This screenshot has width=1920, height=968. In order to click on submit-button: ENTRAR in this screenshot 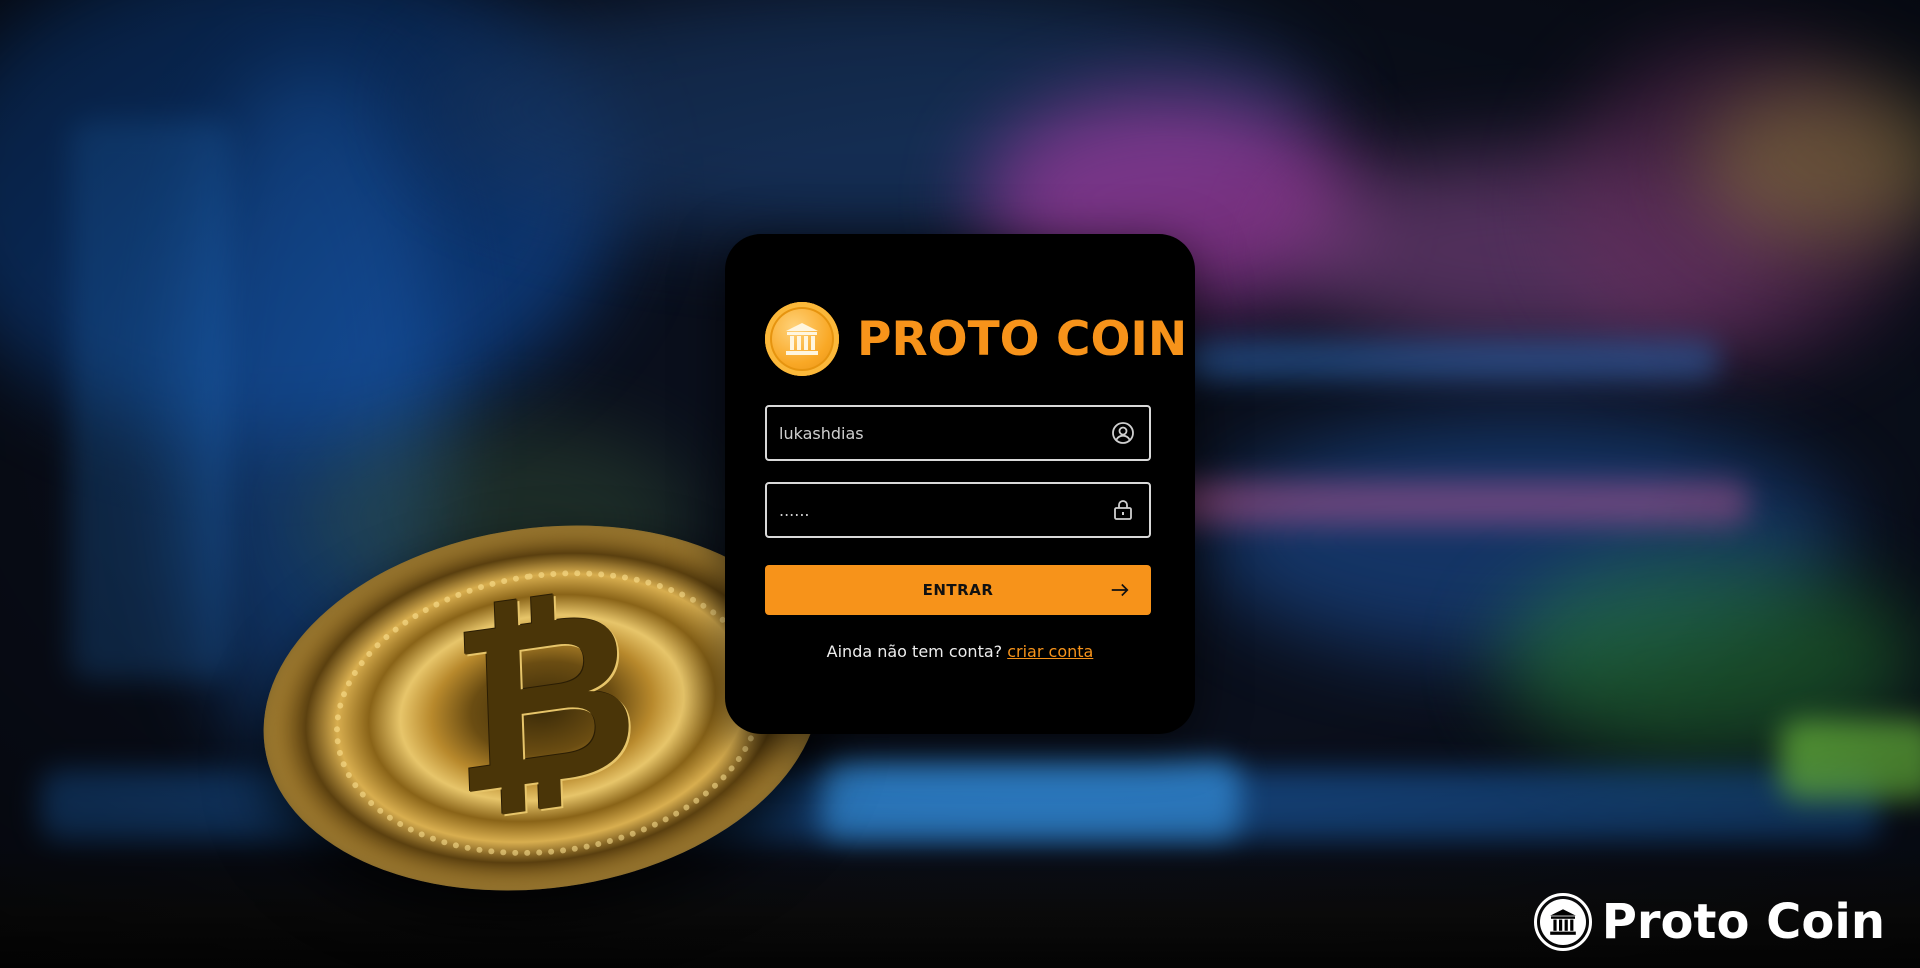, I will do `click(958, 590)`.